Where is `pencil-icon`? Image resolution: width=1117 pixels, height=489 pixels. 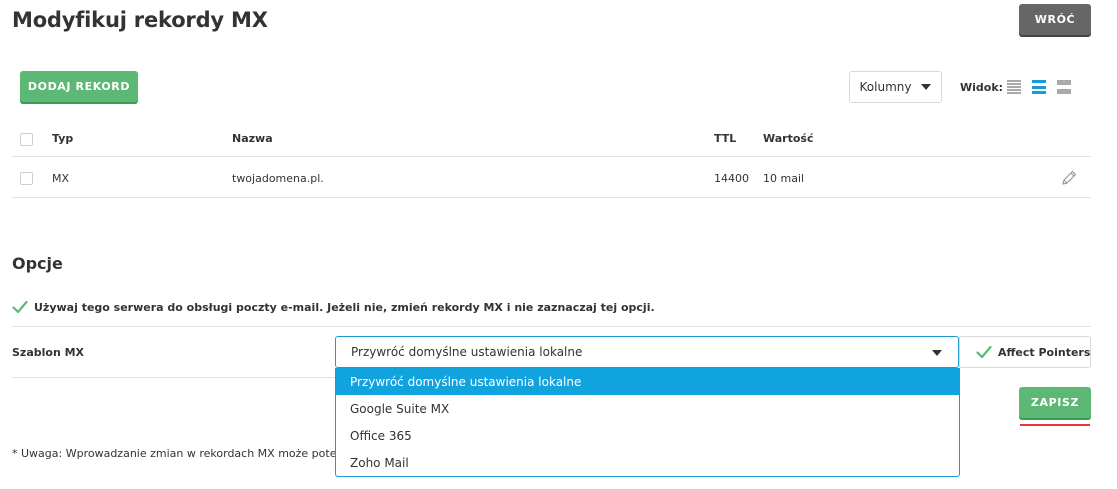
pencil-icon is located at coordinates (1069, 178).